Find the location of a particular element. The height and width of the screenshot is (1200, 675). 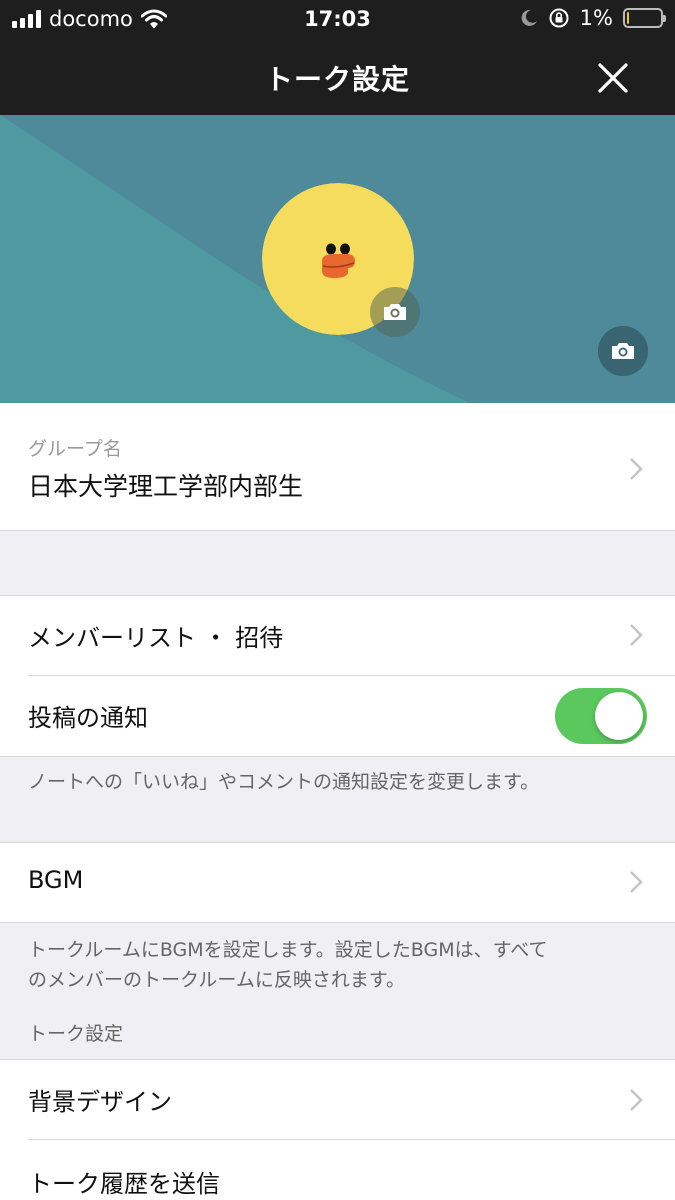

group-name-caption: グループ名 is located at coordinates (75, 449).